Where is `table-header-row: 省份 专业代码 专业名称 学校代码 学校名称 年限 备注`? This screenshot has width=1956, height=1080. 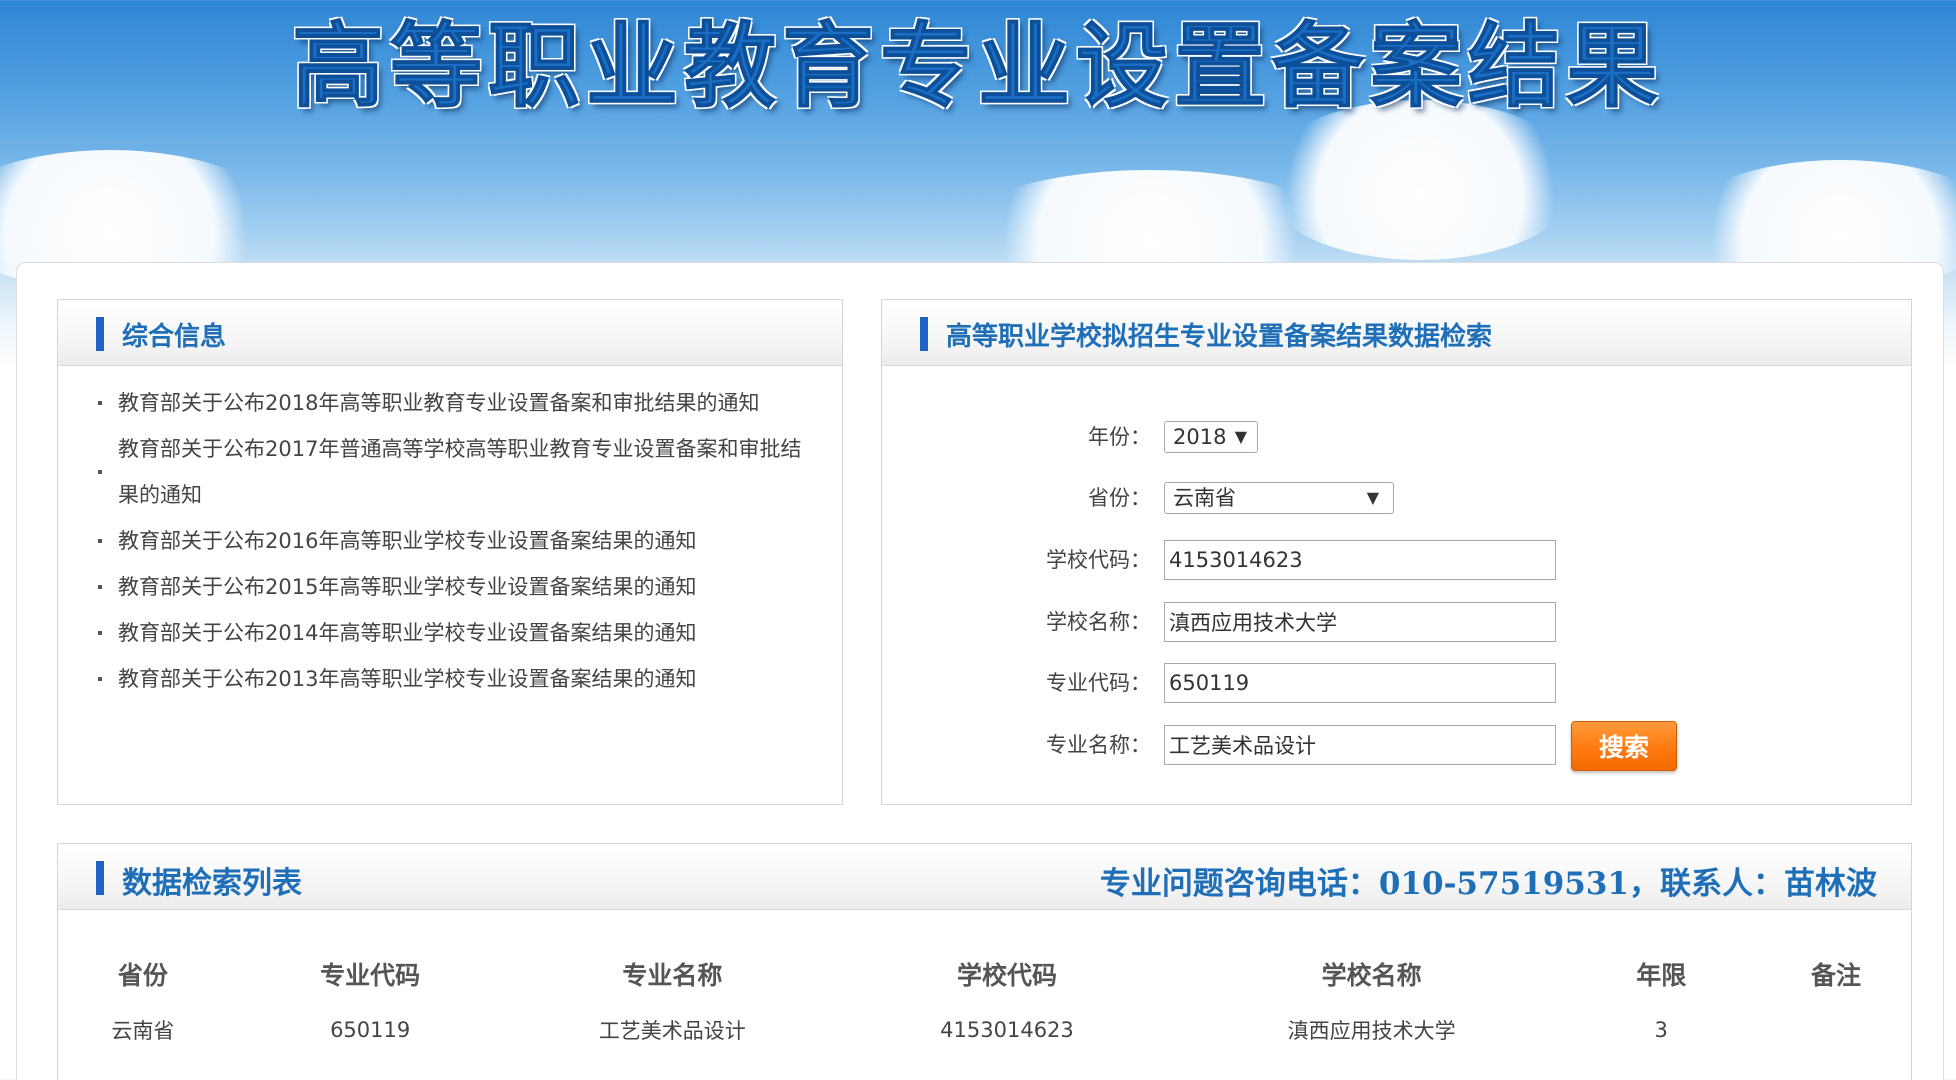 table-header-row: 省份 专业代码 专业名称 学校代码 学校名称 年限 备注 is located at coordinates (984, 974).